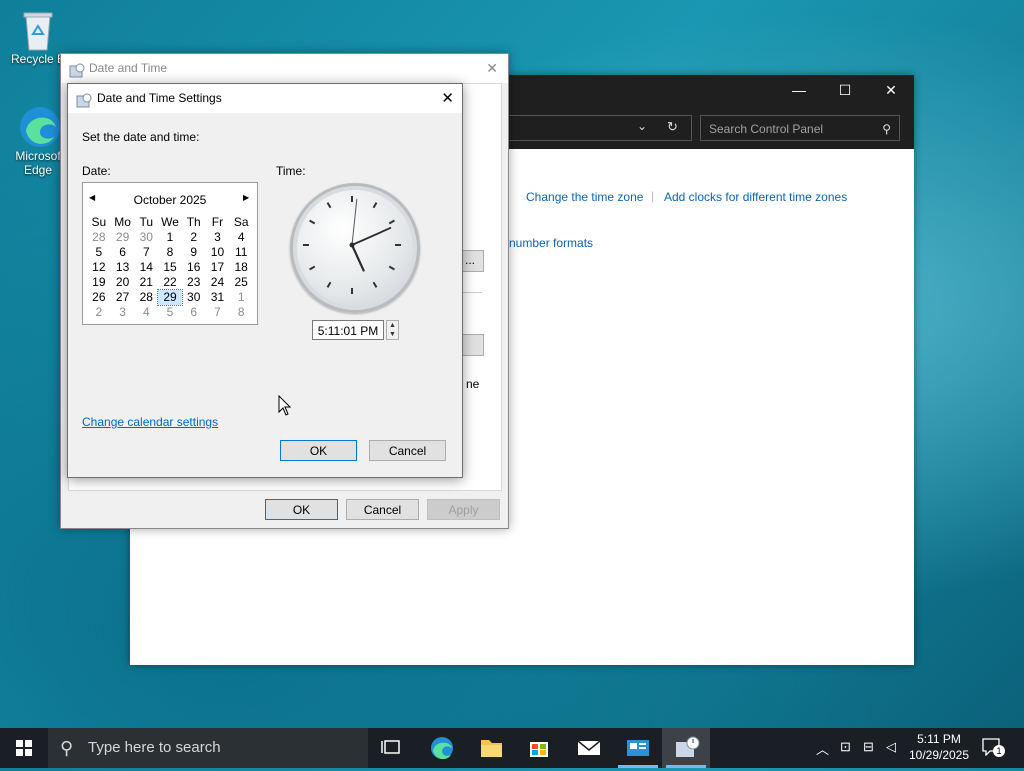 This screenshot has height=771, width=1024. Describe the element at coordinates (589, 748) in the screenshot. I see `mail-button` at that location.